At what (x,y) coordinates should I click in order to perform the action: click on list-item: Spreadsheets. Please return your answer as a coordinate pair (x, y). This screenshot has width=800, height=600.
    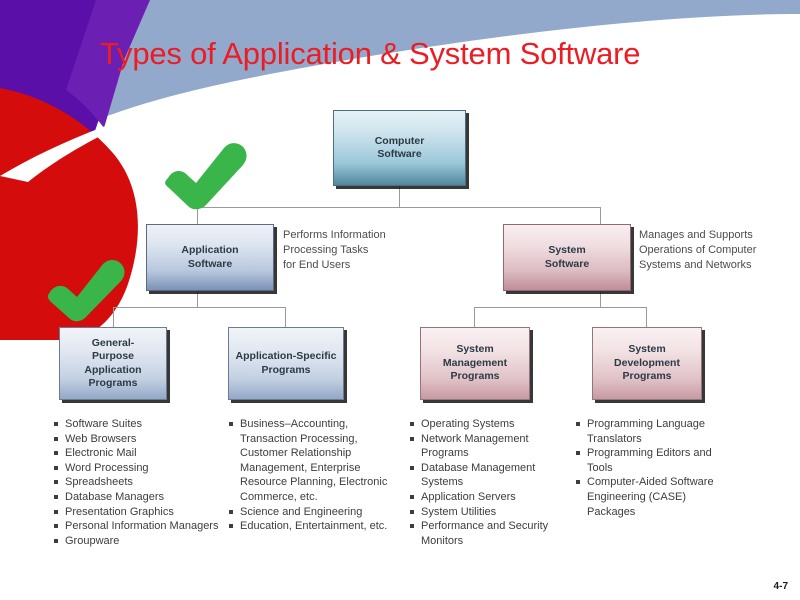
    Looking at the image, I should click on (136, 482).